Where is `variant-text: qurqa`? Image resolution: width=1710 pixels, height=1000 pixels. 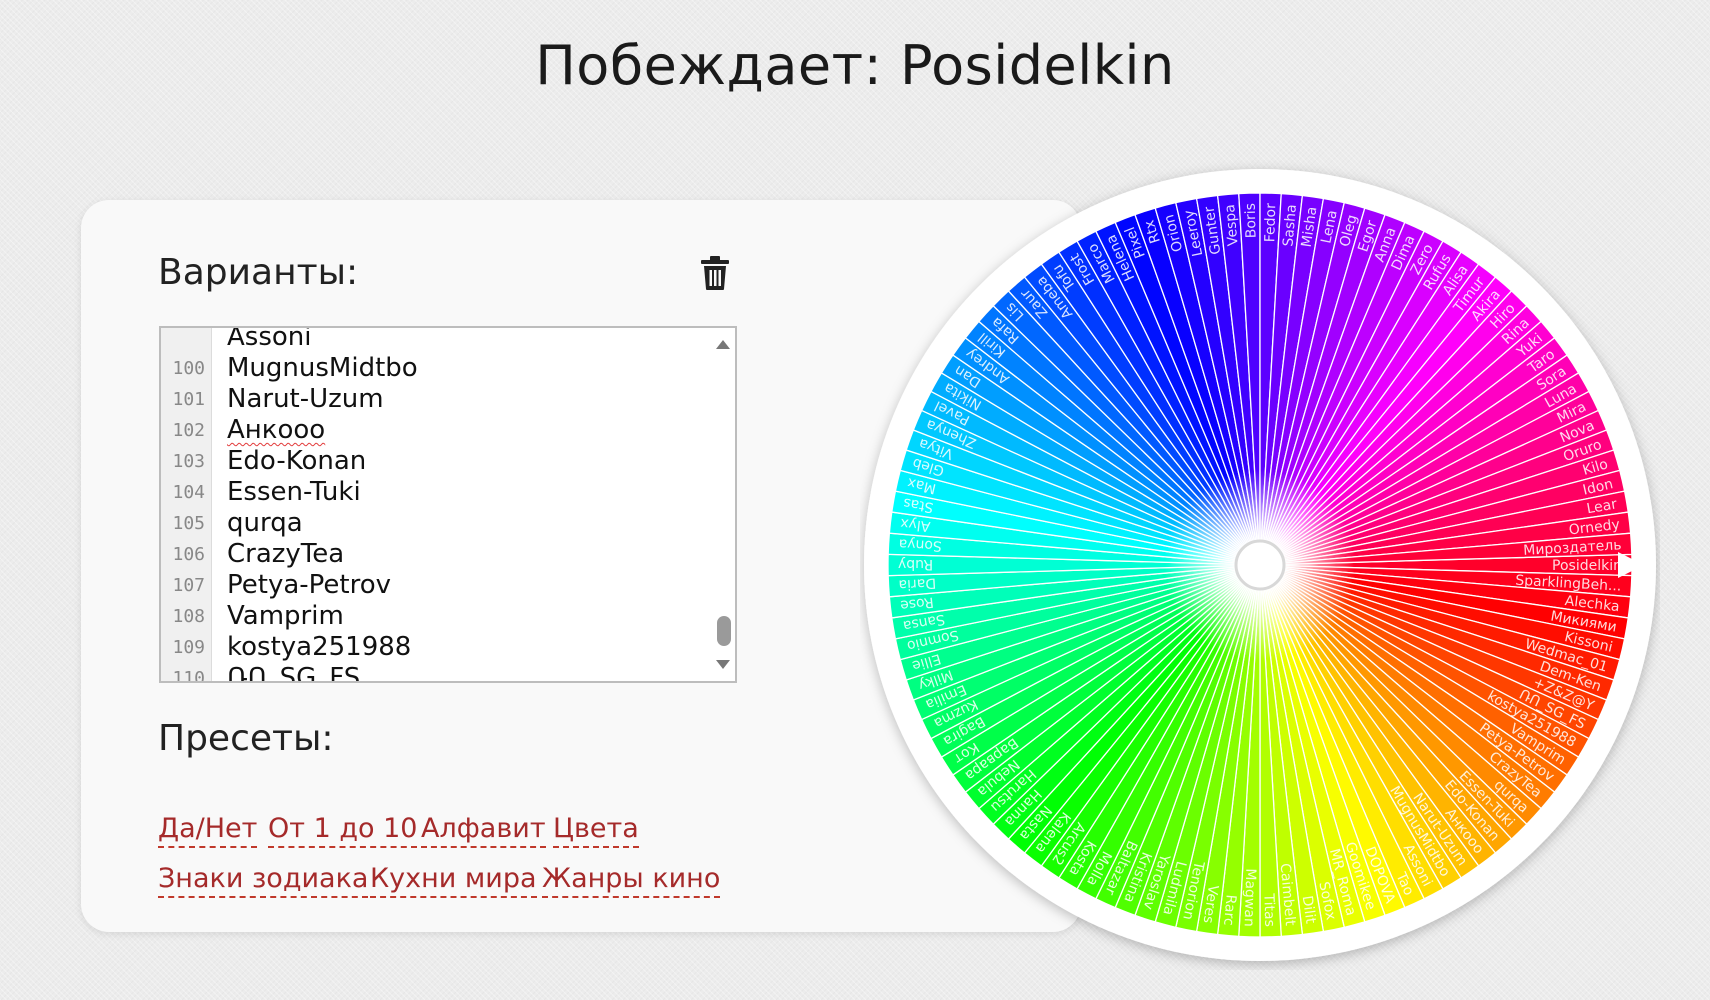
variant-text: qurqa is located at coordinates (265, 523).